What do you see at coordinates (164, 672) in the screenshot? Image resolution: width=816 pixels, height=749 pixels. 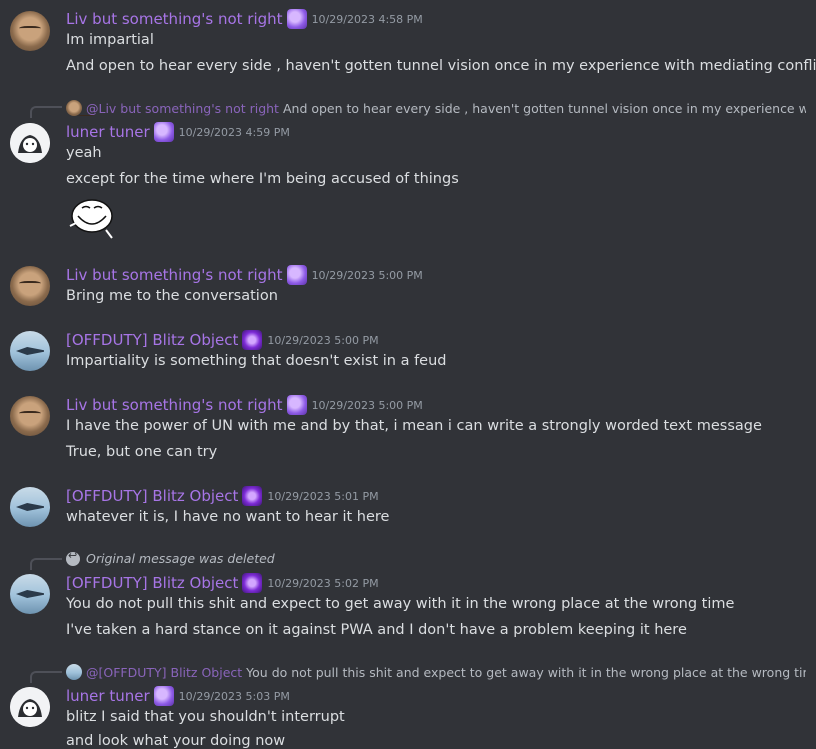 I see `reply-author: @[OFFDUTY] Blitz Object` at bounding box center [164, 672].